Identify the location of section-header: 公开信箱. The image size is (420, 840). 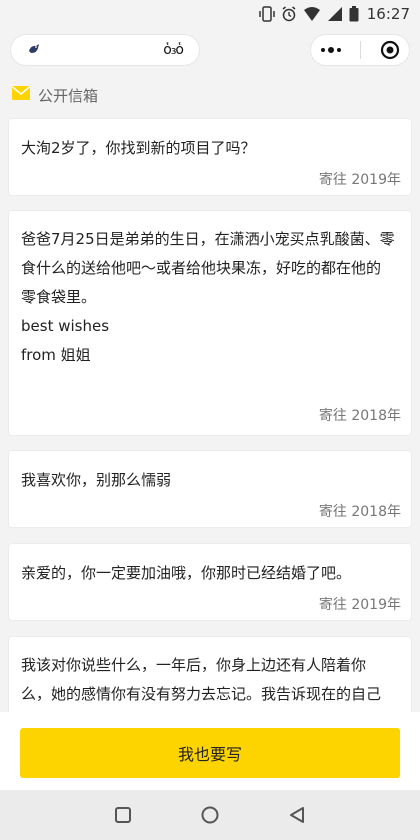
(55, 95).